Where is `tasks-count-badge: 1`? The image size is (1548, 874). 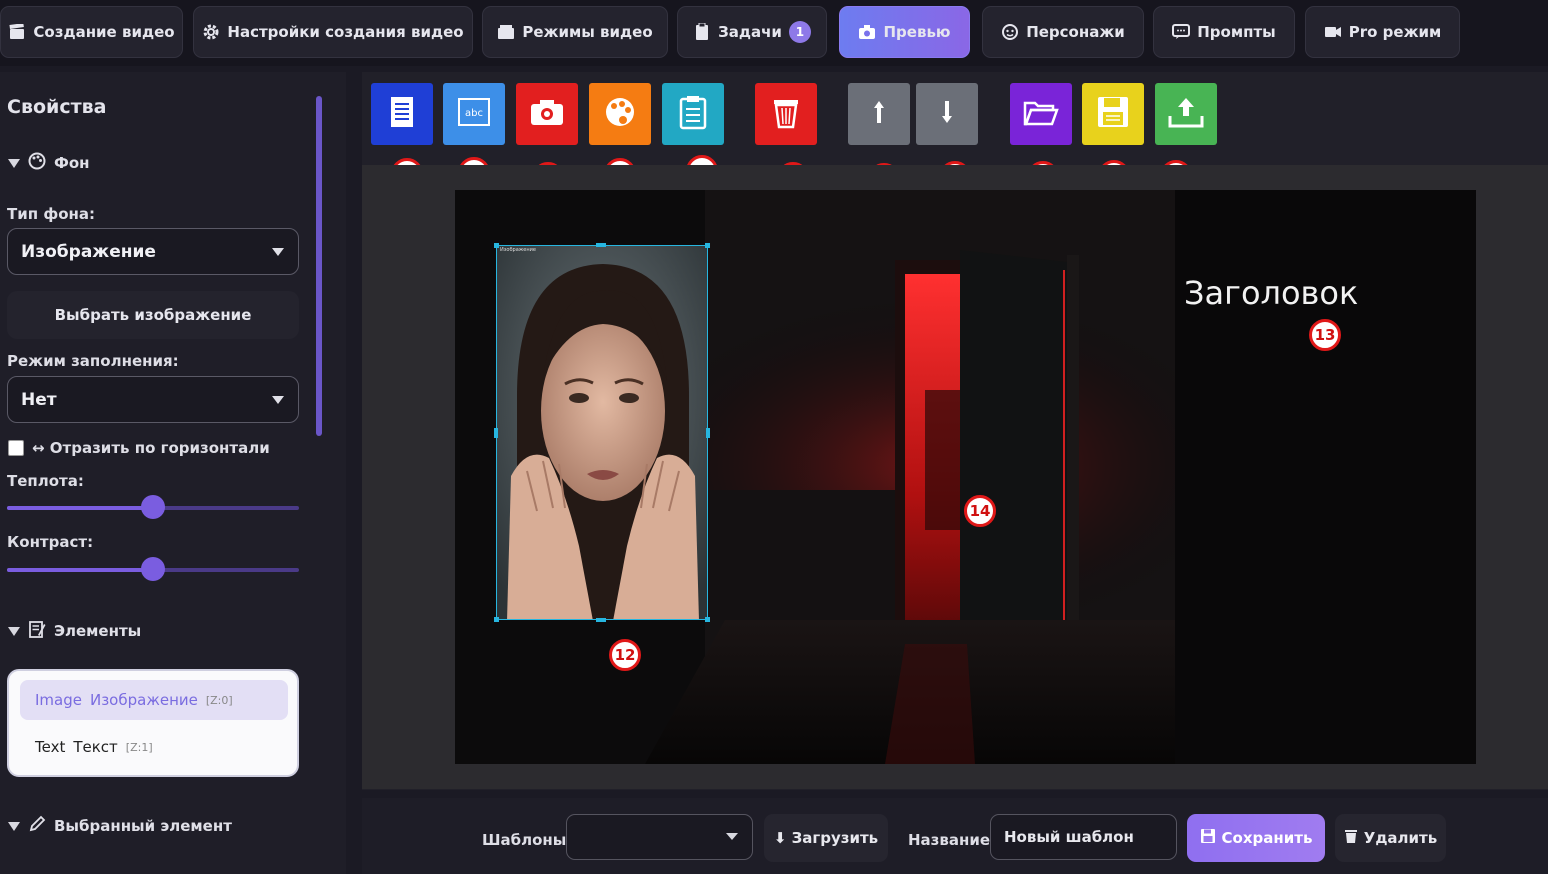
tasks-count-badge: 1 is located at coordinates (799, 32).